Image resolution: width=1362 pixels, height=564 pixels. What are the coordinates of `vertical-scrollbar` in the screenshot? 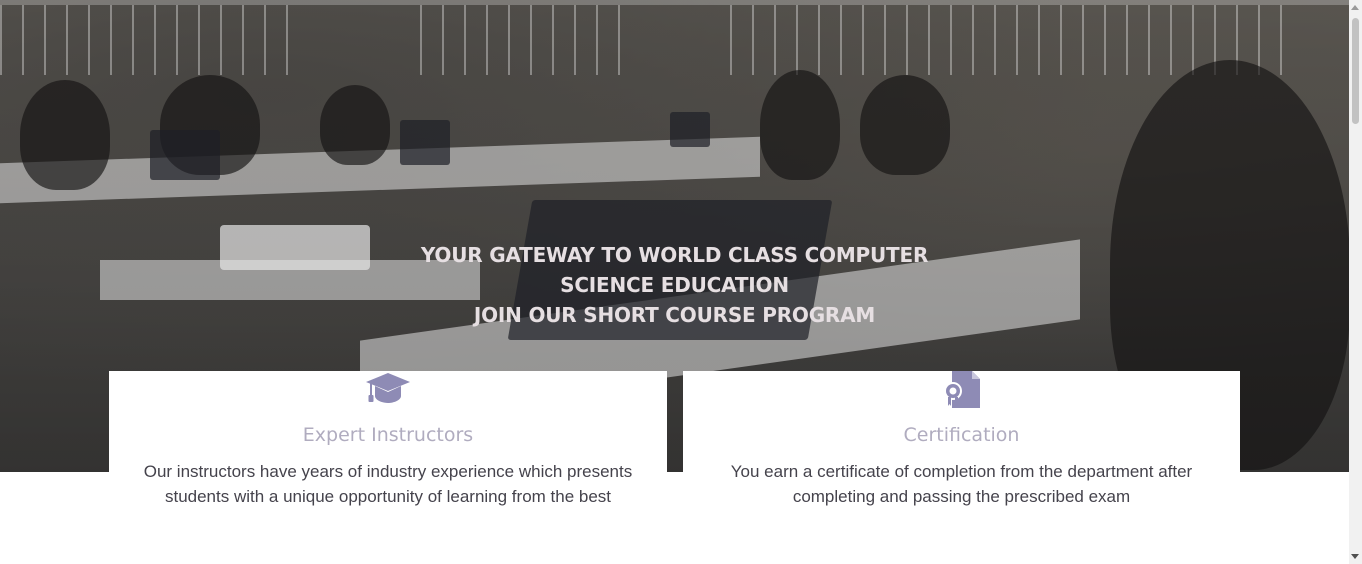 It's located at (1355, 282).